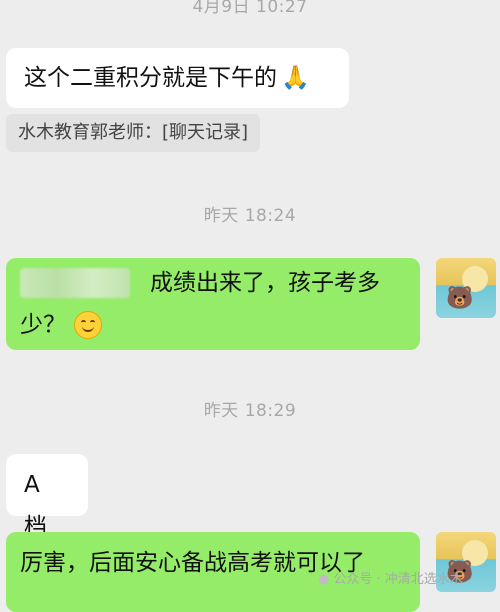  I want to click on incoming-message-bubble: 这个二重积分就是下午的 🙏, so click(177, 78).